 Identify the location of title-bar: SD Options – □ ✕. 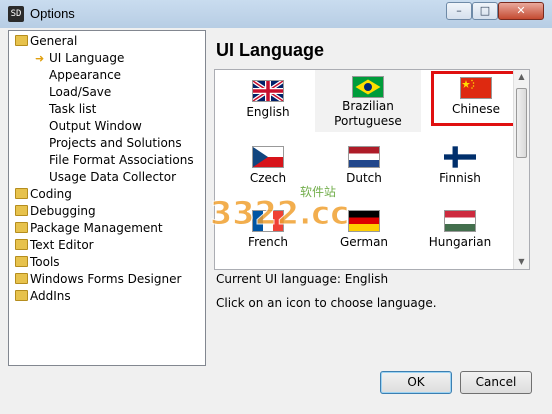
(276, 14).